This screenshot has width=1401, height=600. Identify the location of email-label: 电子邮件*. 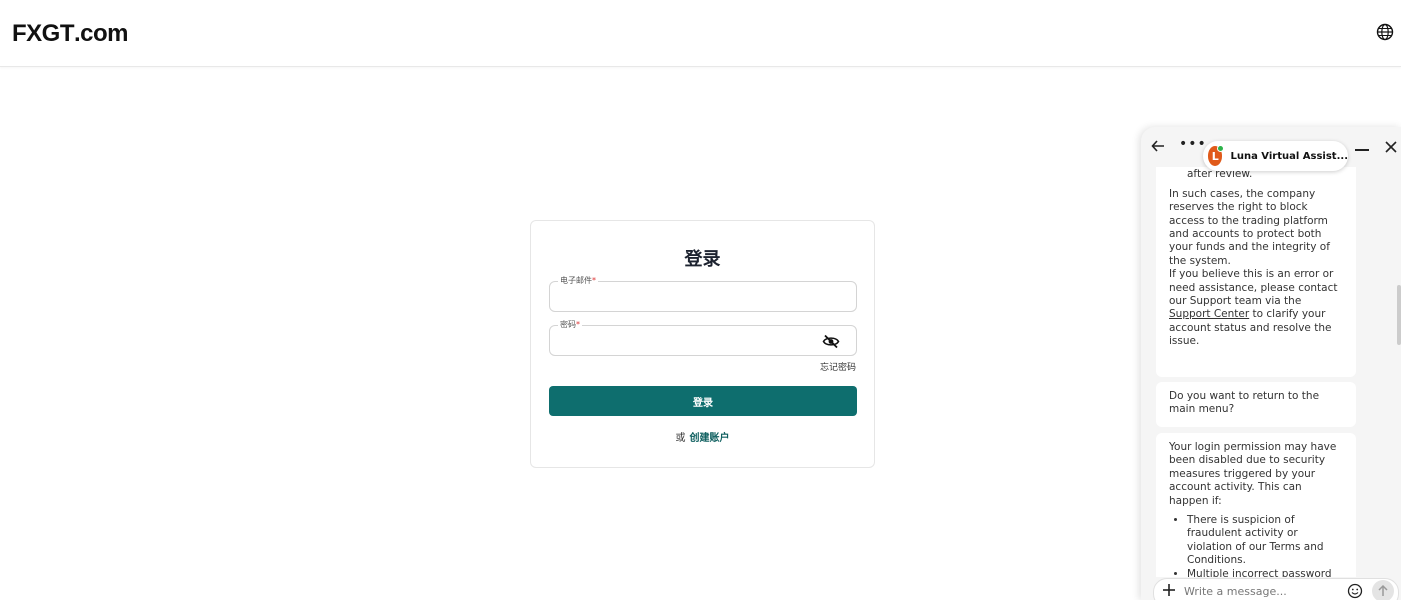
(578, 281).